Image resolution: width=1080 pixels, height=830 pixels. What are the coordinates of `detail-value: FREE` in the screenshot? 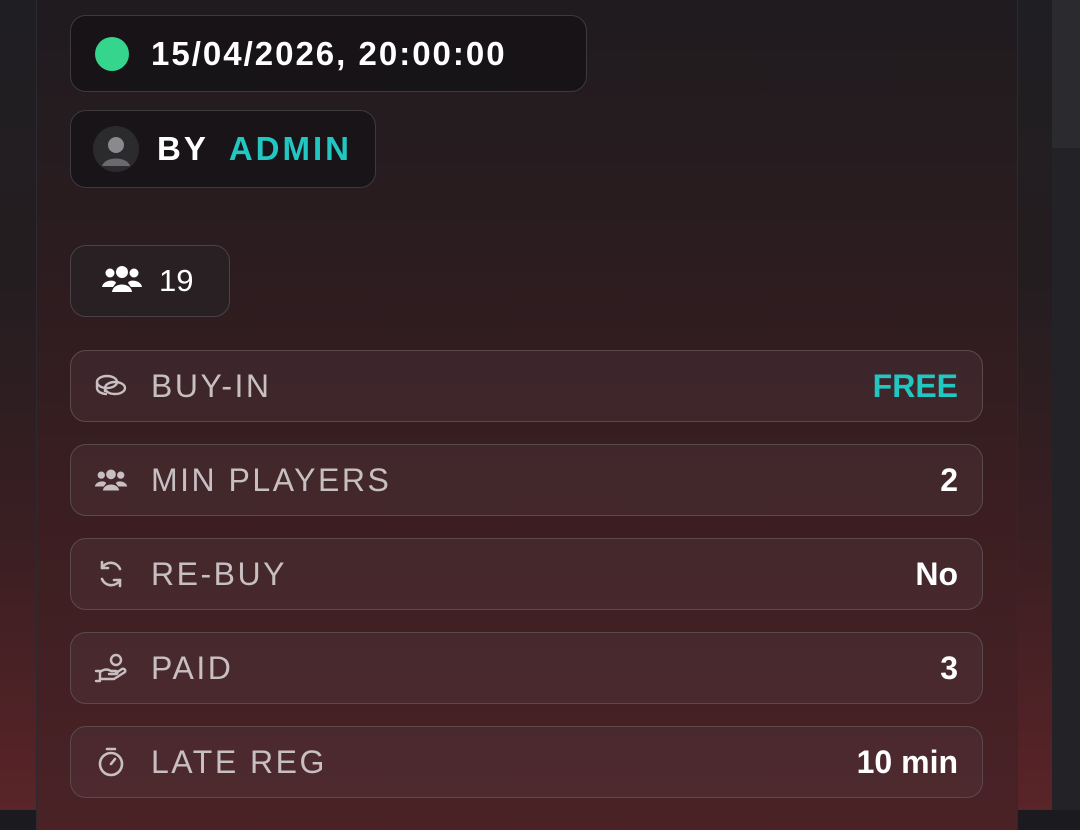 It's located at (915, 385).